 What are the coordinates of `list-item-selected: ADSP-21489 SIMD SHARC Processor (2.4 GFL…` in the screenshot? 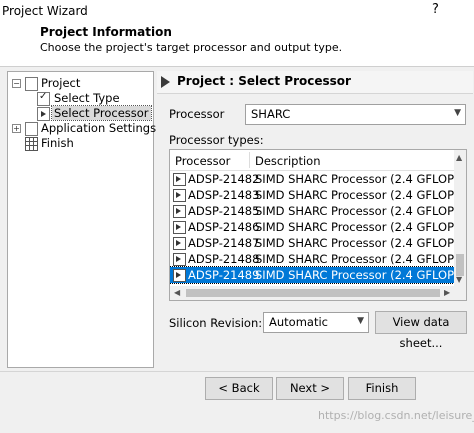 It's located at (312, 275).